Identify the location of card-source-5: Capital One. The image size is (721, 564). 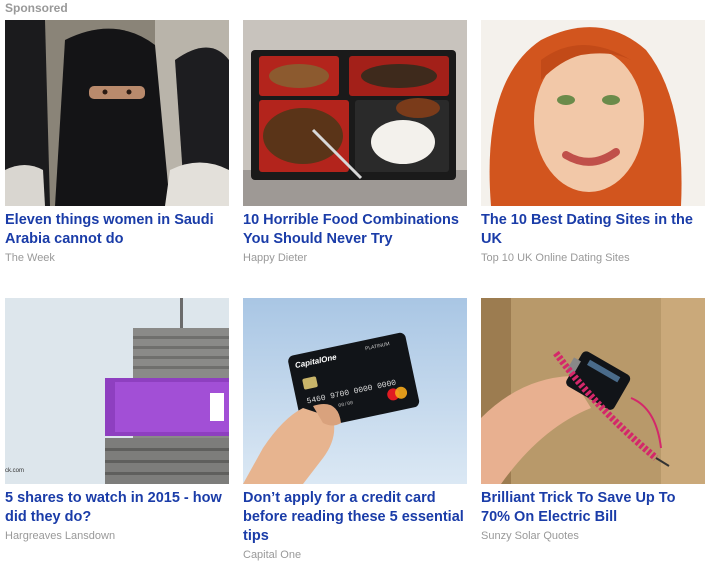
(272, 555).